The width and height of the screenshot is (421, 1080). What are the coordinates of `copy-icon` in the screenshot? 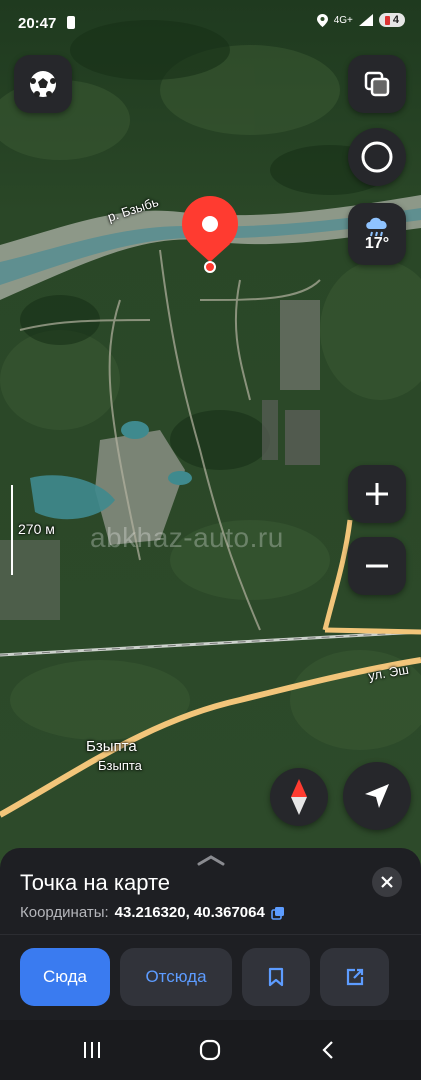 It's located at (278, 913).